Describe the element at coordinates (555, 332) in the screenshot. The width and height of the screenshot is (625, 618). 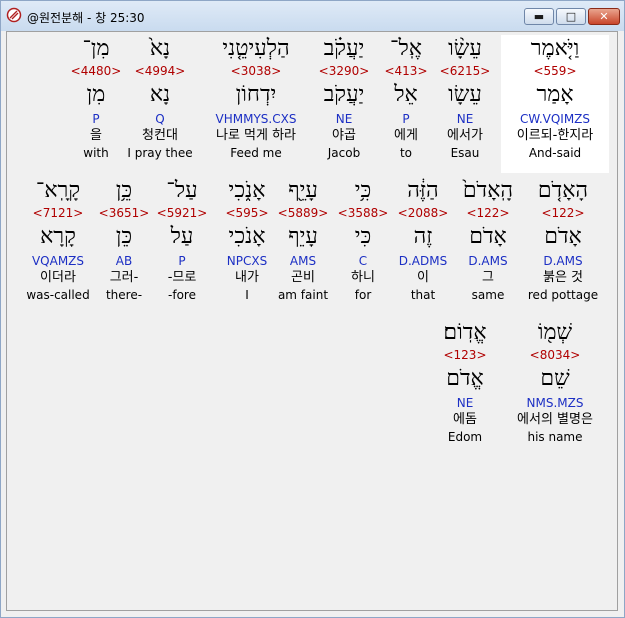
I see `hebrew-word: שְׁמ֖וֹ` at that location.